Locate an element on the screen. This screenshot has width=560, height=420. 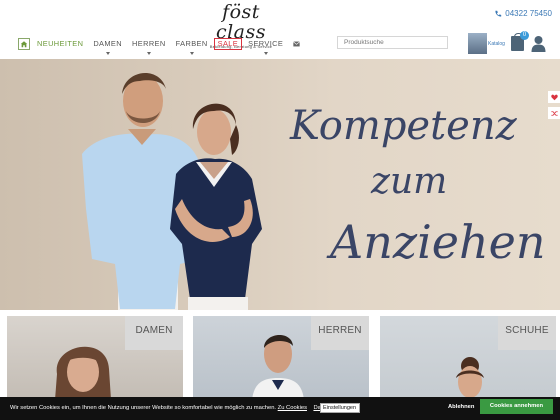
nav-item-service: SERVICE is located at coordinates (265, 46).